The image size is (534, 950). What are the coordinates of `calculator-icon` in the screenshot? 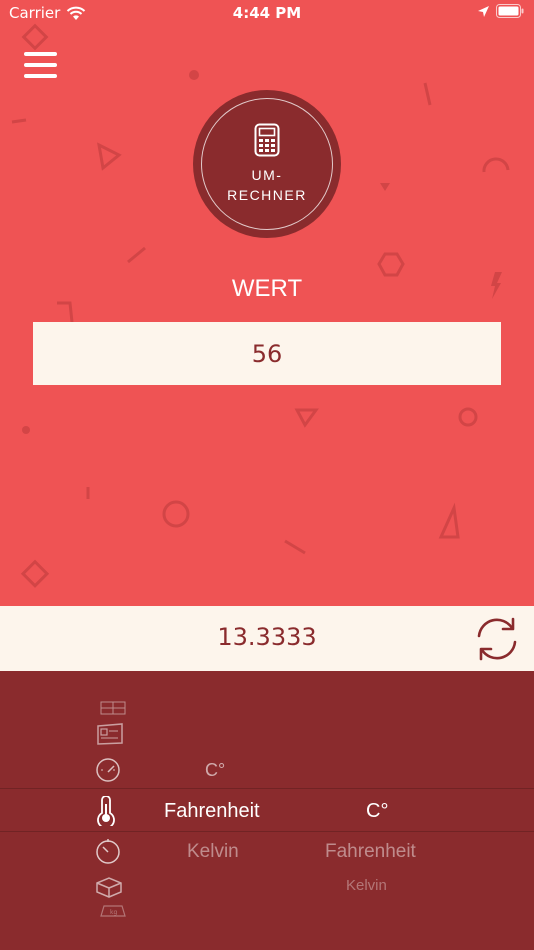 It's located at (267, 140).